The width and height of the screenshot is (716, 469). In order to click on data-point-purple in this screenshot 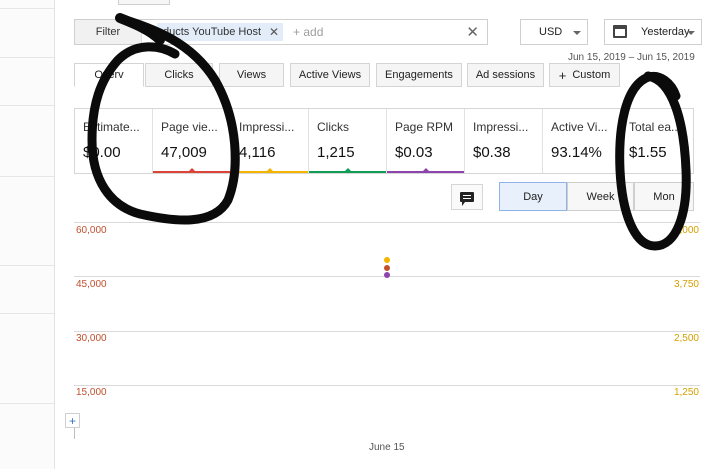, I will do `click(387, 275)`.